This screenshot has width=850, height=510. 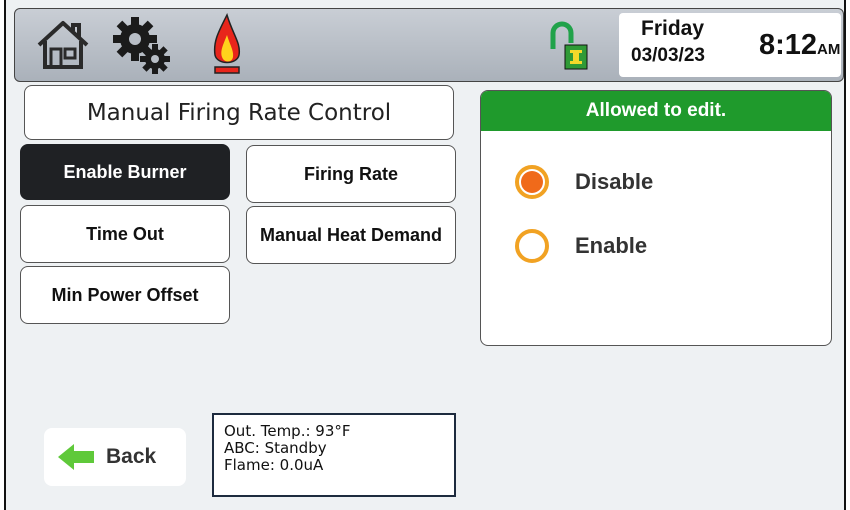 I want to click on enable-burner-button: Enable Burner, so click(x=125, y=172).